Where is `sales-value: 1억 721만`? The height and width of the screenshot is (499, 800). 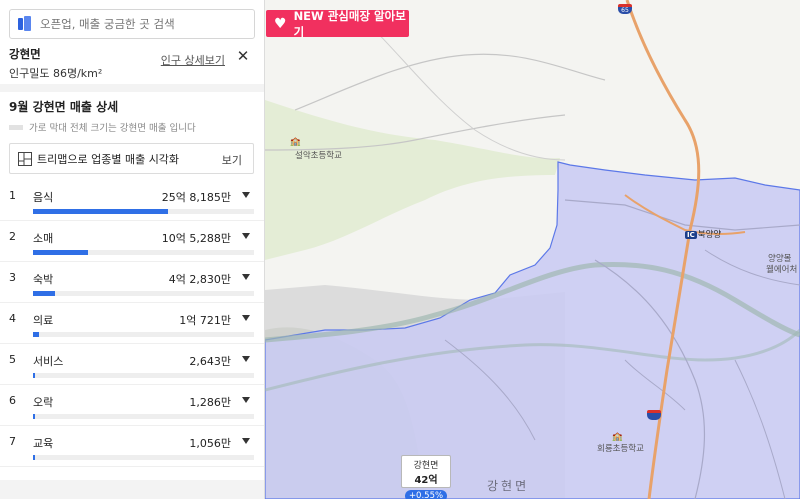 sales-value: 1억 721만 is located at coordinates (205, 320).